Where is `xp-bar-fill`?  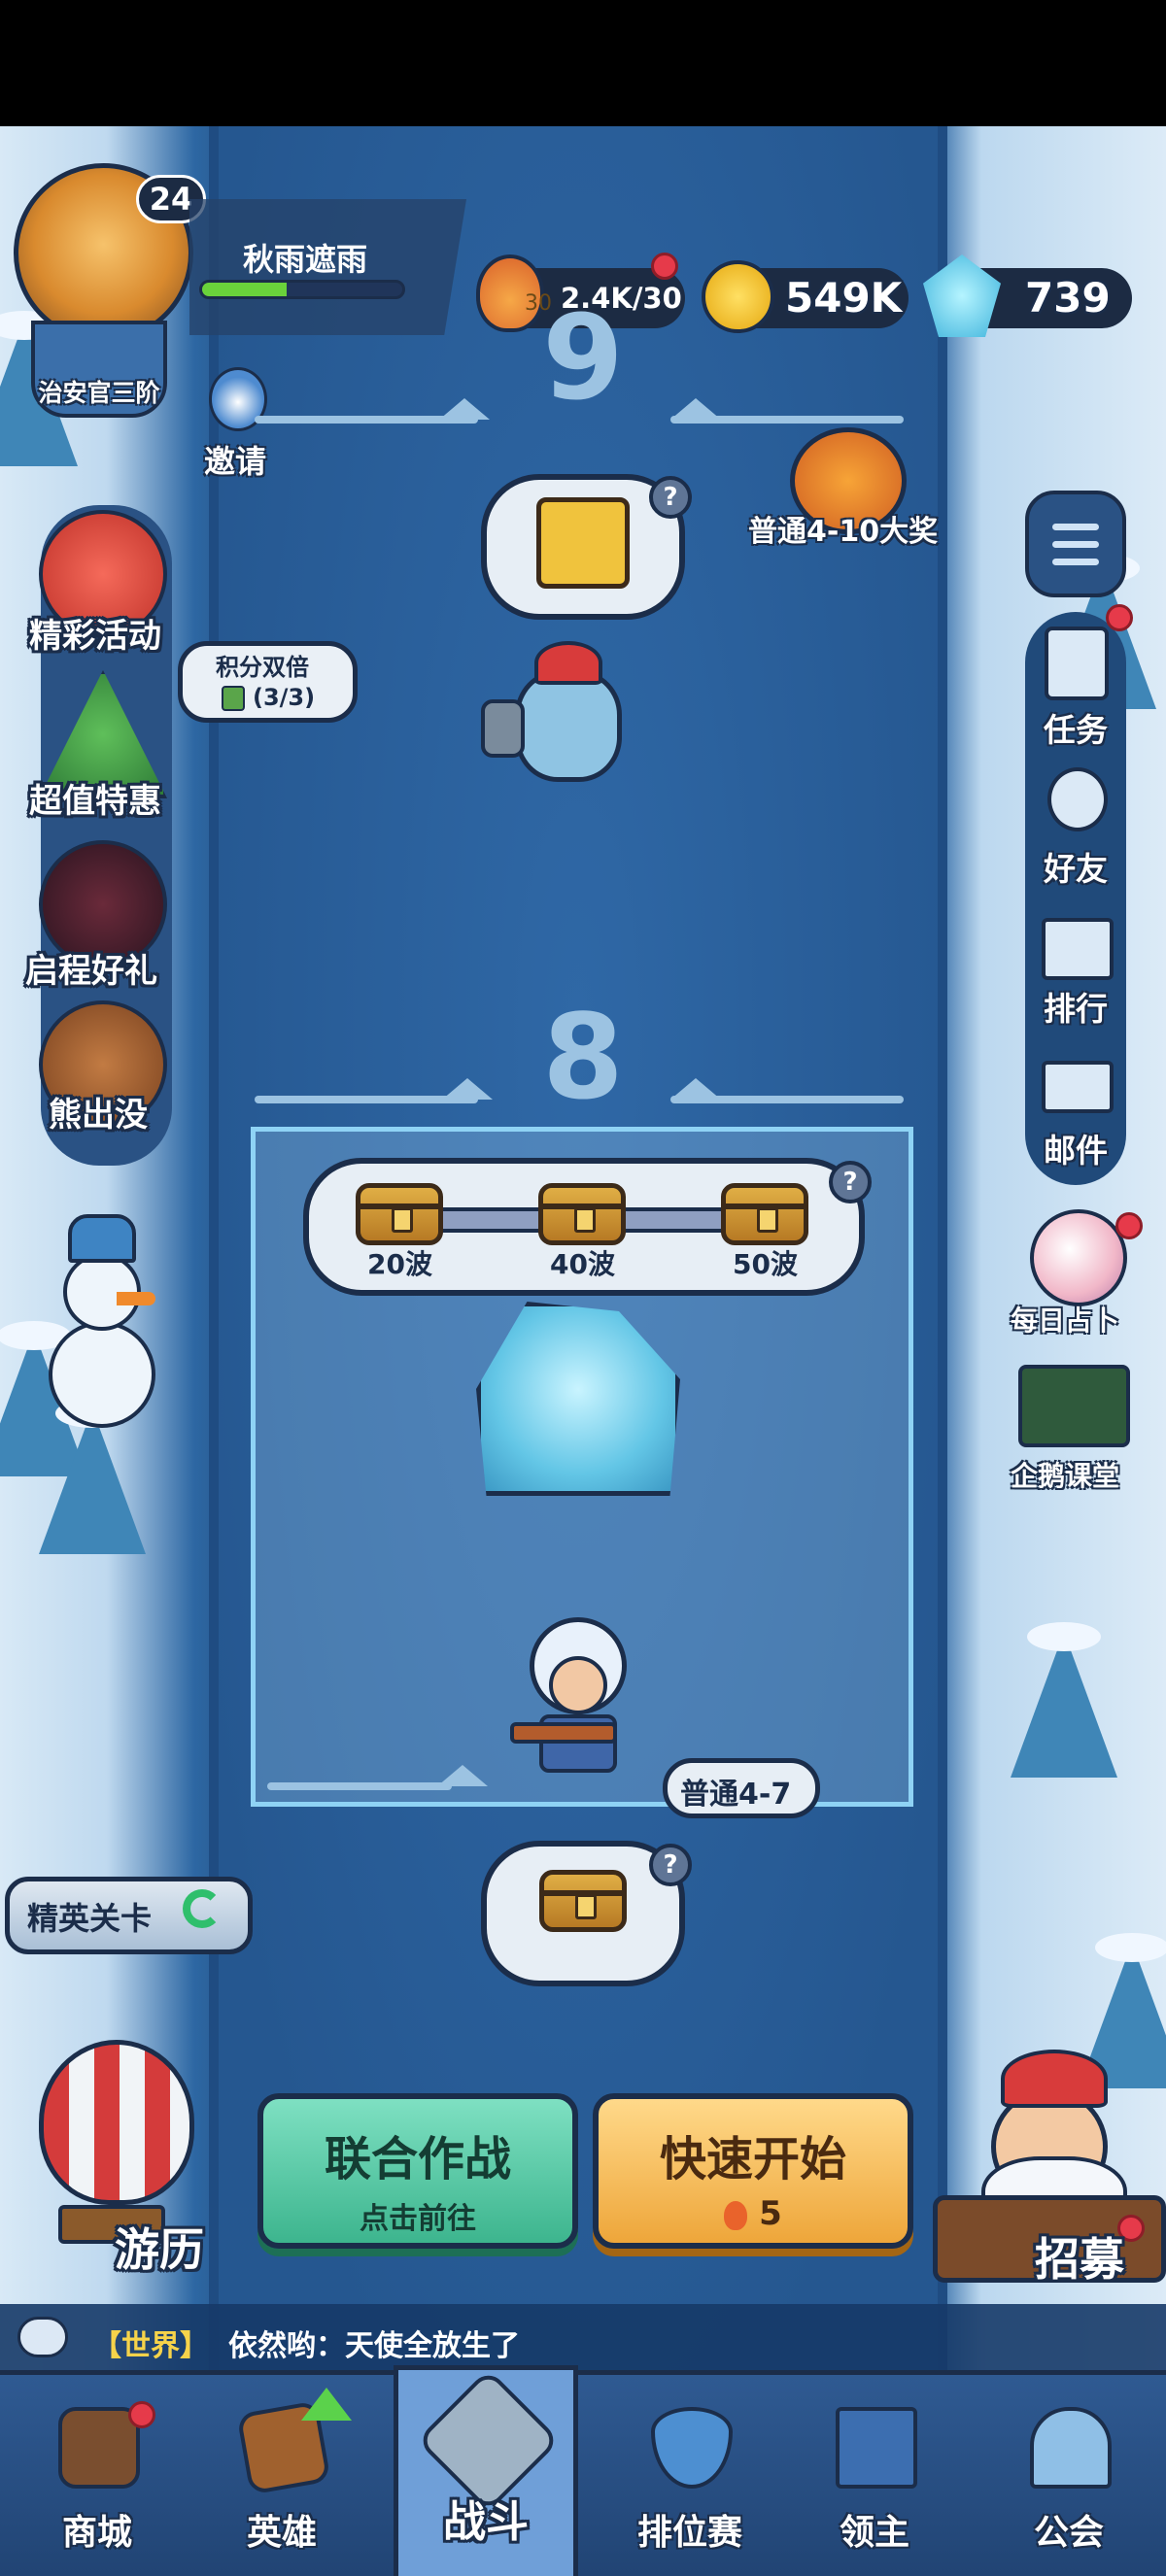 xp-bar-fill is located at coordinates (244, 289).